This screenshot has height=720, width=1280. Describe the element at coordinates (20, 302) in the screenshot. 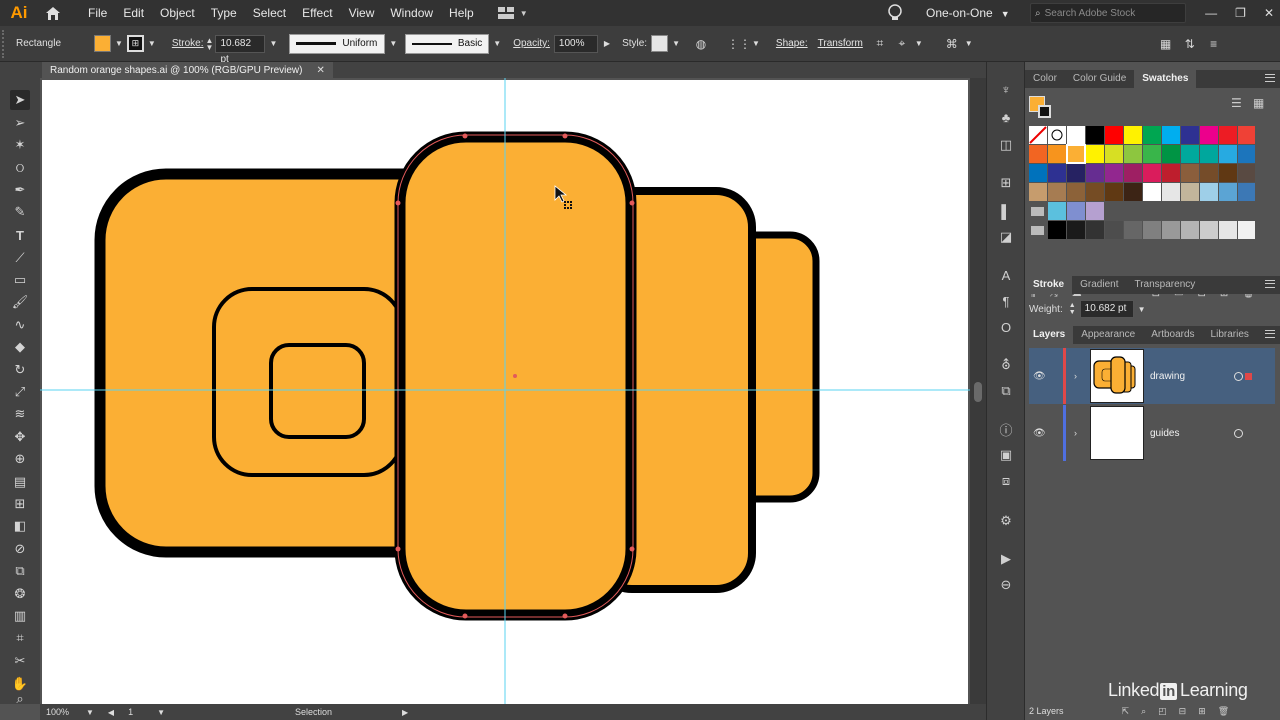

I see `paintbrush-tool-icon: 🖌` at that location.